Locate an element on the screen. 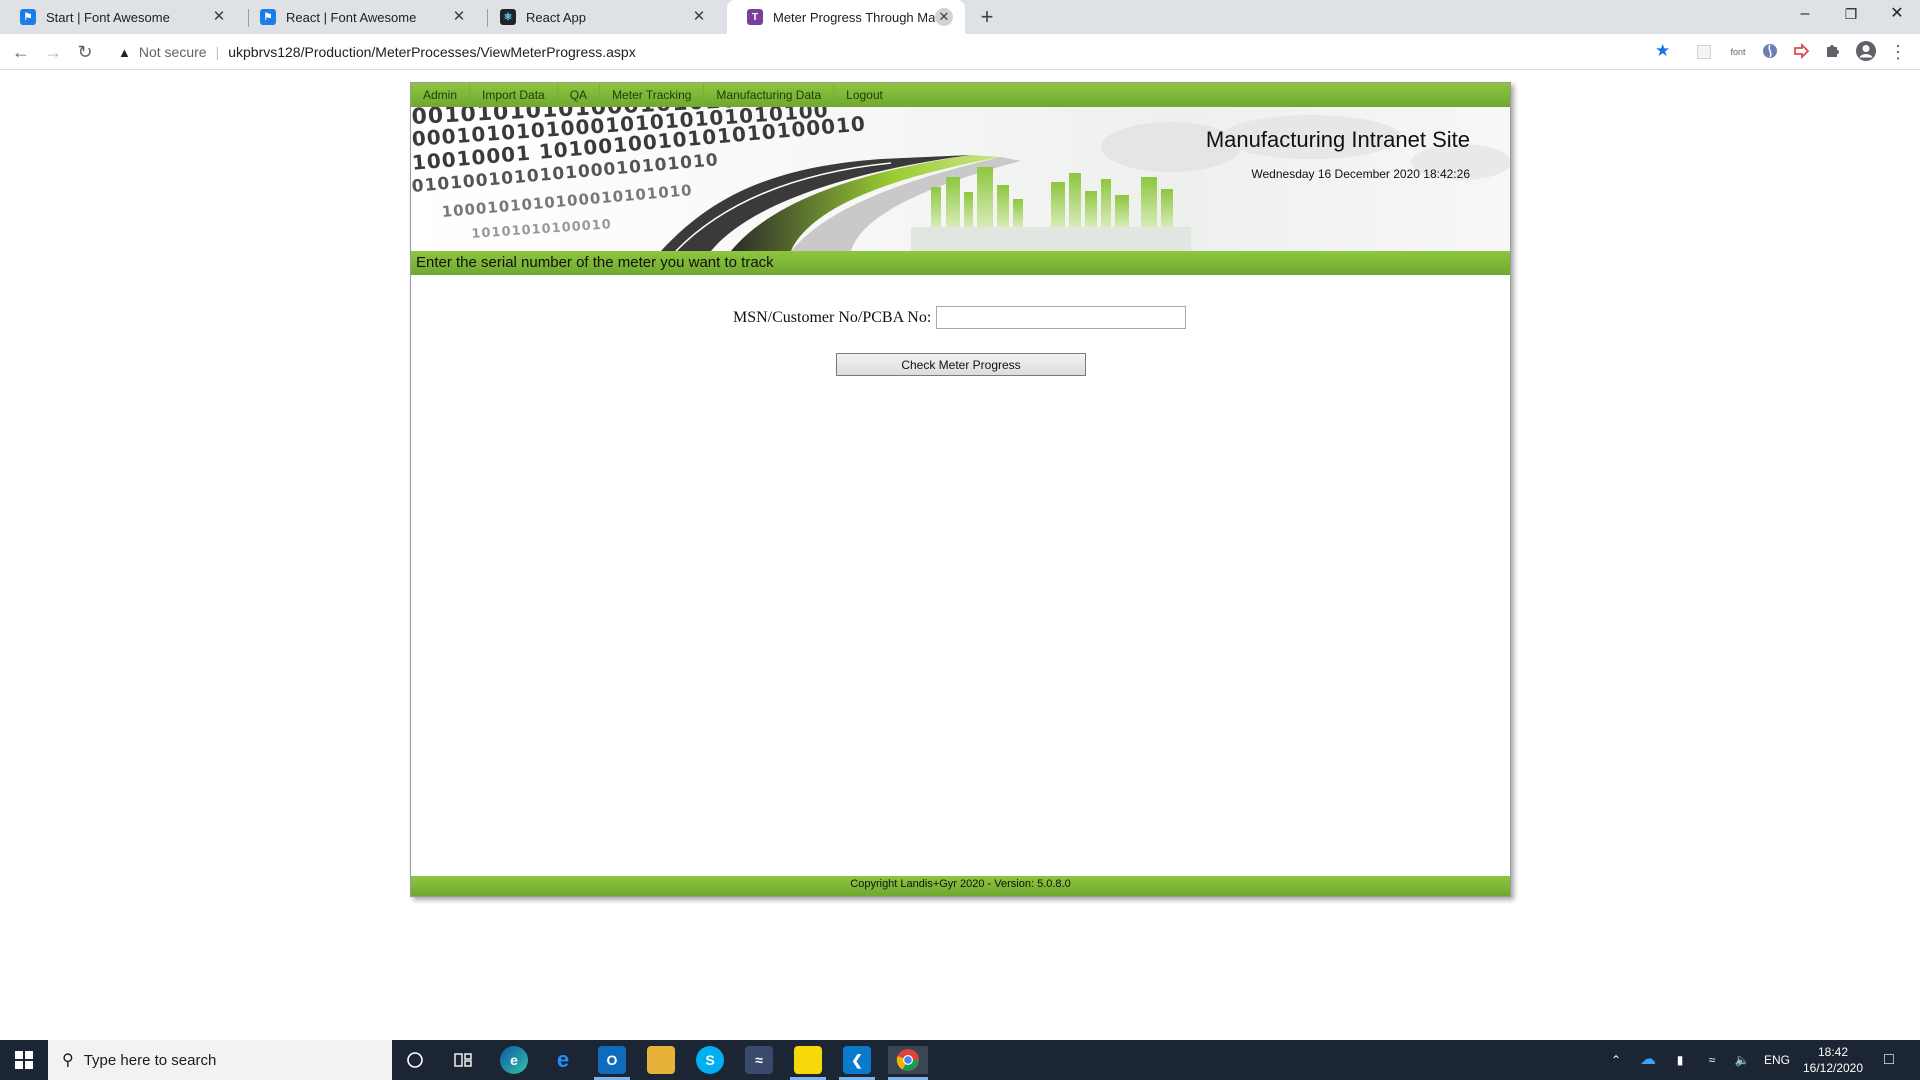 The image size is (1920, 1080). search-placeholder: Type here to search is located at coordinates (150, 1060).